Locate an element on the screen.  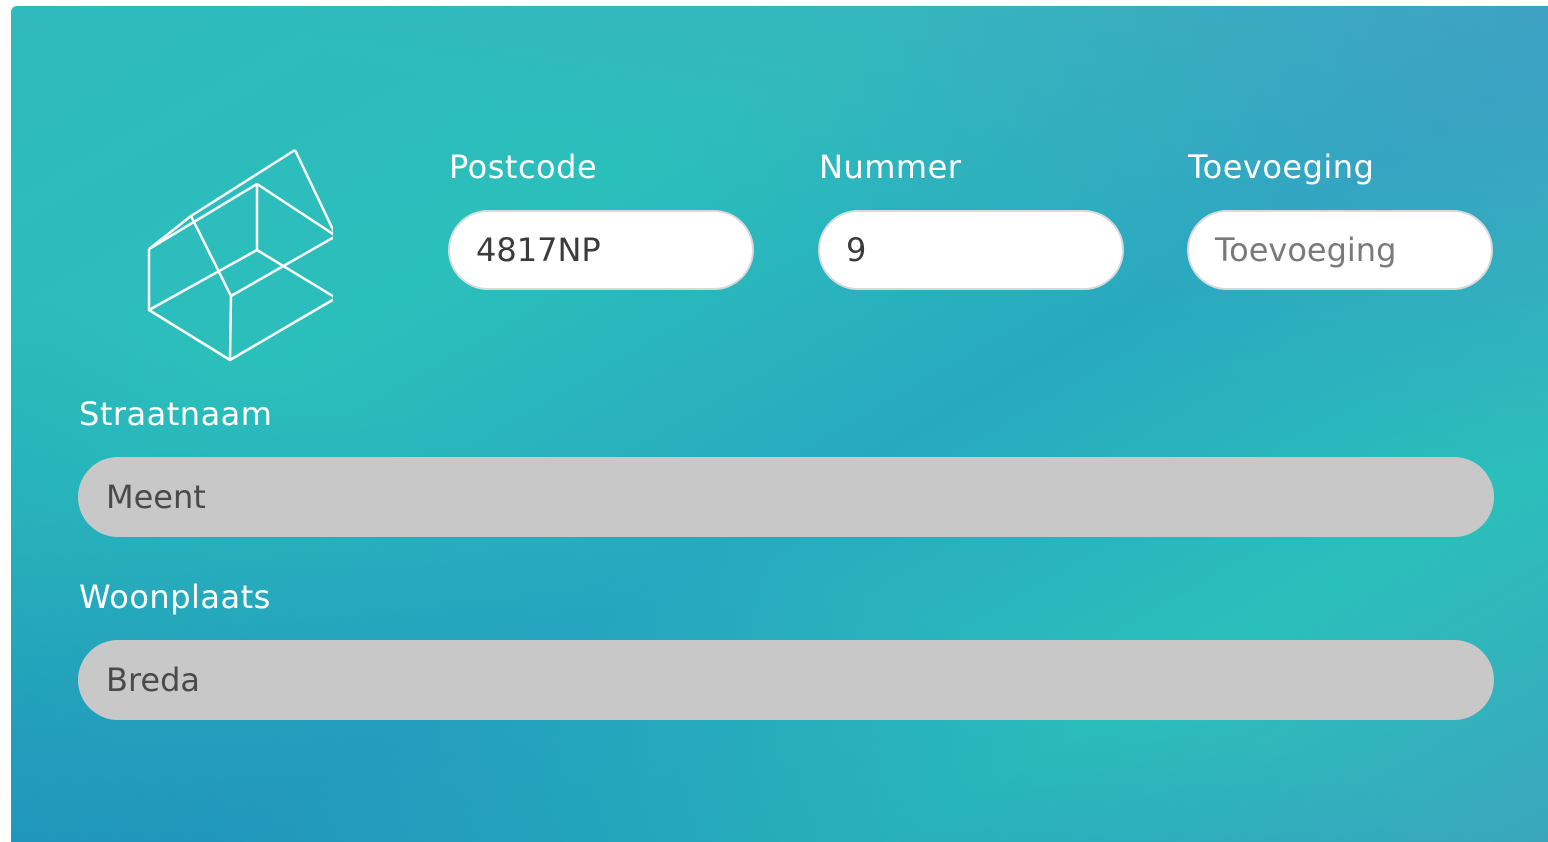
house-outline-icon is located at coordinates (240, 255).